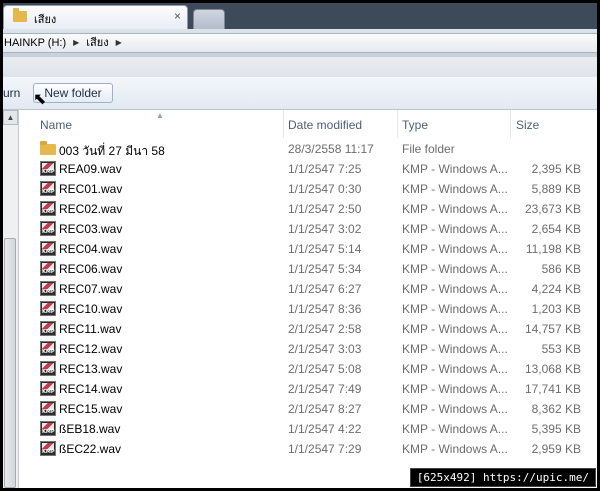 This screenshot has width=600, height=491. I want to click on breadcrumb: HAINKP (H:) ▶ เสียง ▶, so click(300, 43).